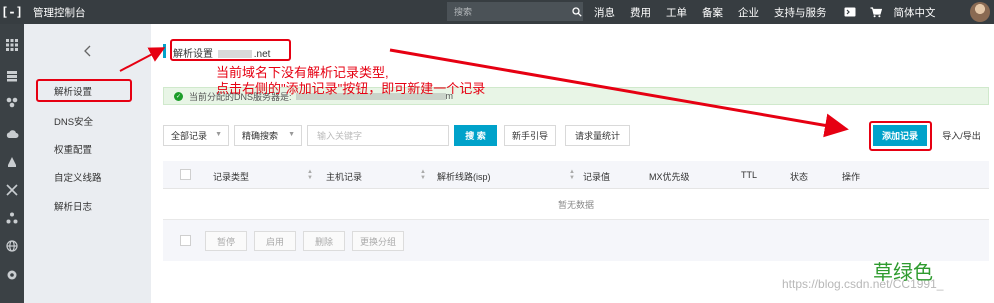  What do you see at coordinates (185, 240) in the screenshot?
I see `footer-select-checkbox` at bounding box center [185, 240].